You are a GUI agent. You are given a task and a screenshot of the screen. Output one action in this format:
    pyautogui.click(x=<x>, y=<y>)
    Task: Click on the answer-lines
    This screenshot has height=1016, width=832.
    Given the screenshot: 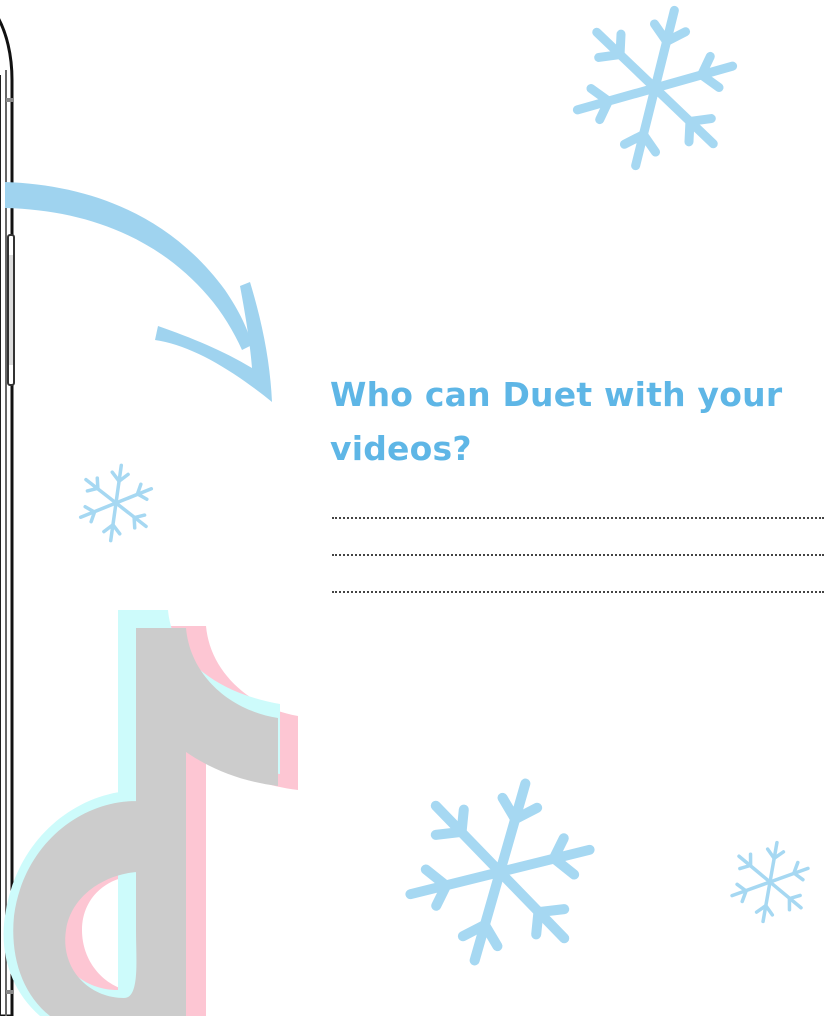 What is the action you would take?
    pyautogui.click(x=578, y=545)
    